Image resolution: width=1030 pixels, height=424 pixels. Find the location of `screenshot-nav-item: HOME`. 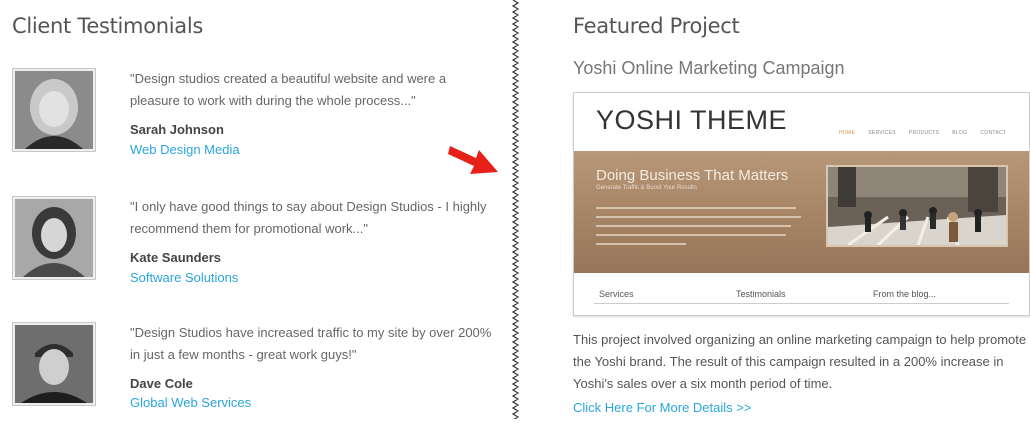

screenshot-nav-item: HOME is located at coordinates (847, 133).